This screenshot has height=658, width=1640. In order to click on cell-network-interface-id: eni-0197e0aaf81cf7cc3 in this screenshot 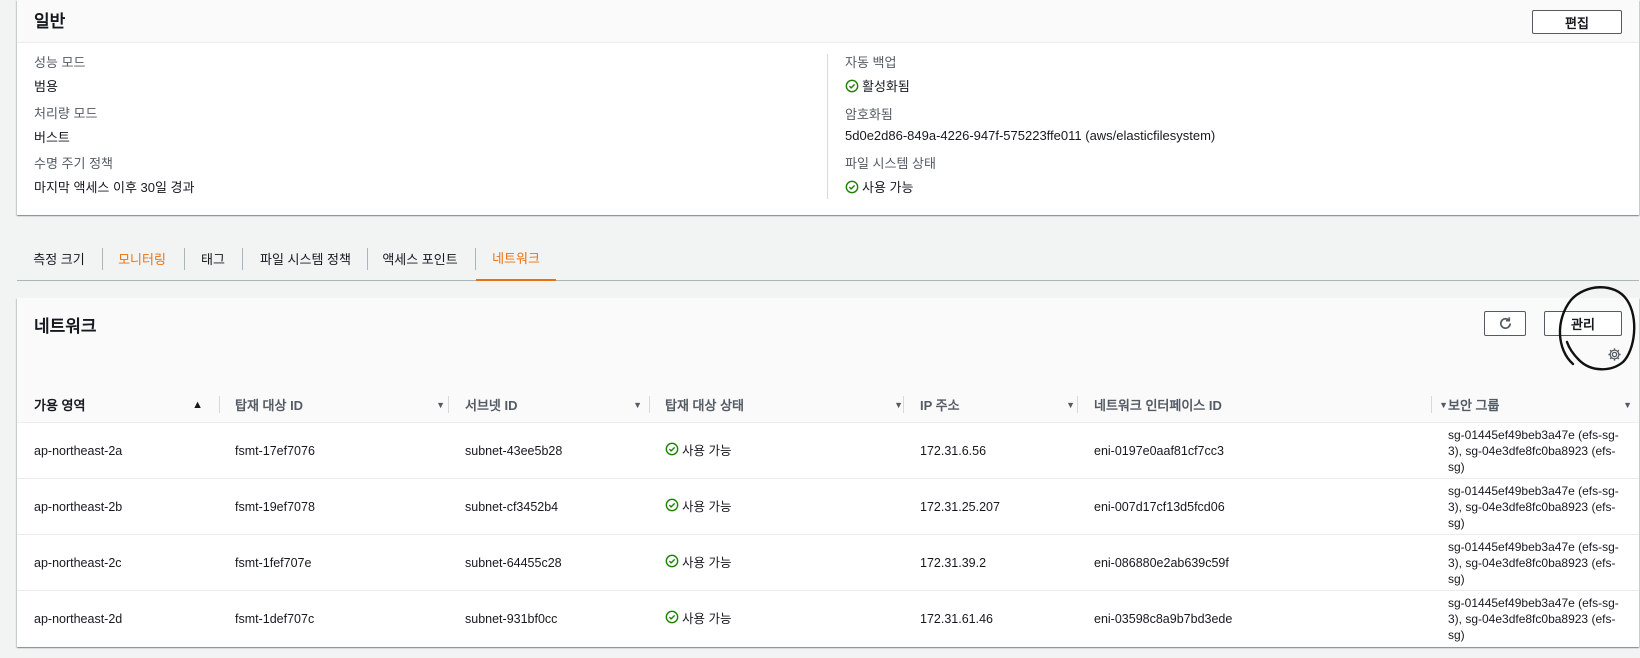, I will do `click(1159, 451)`.